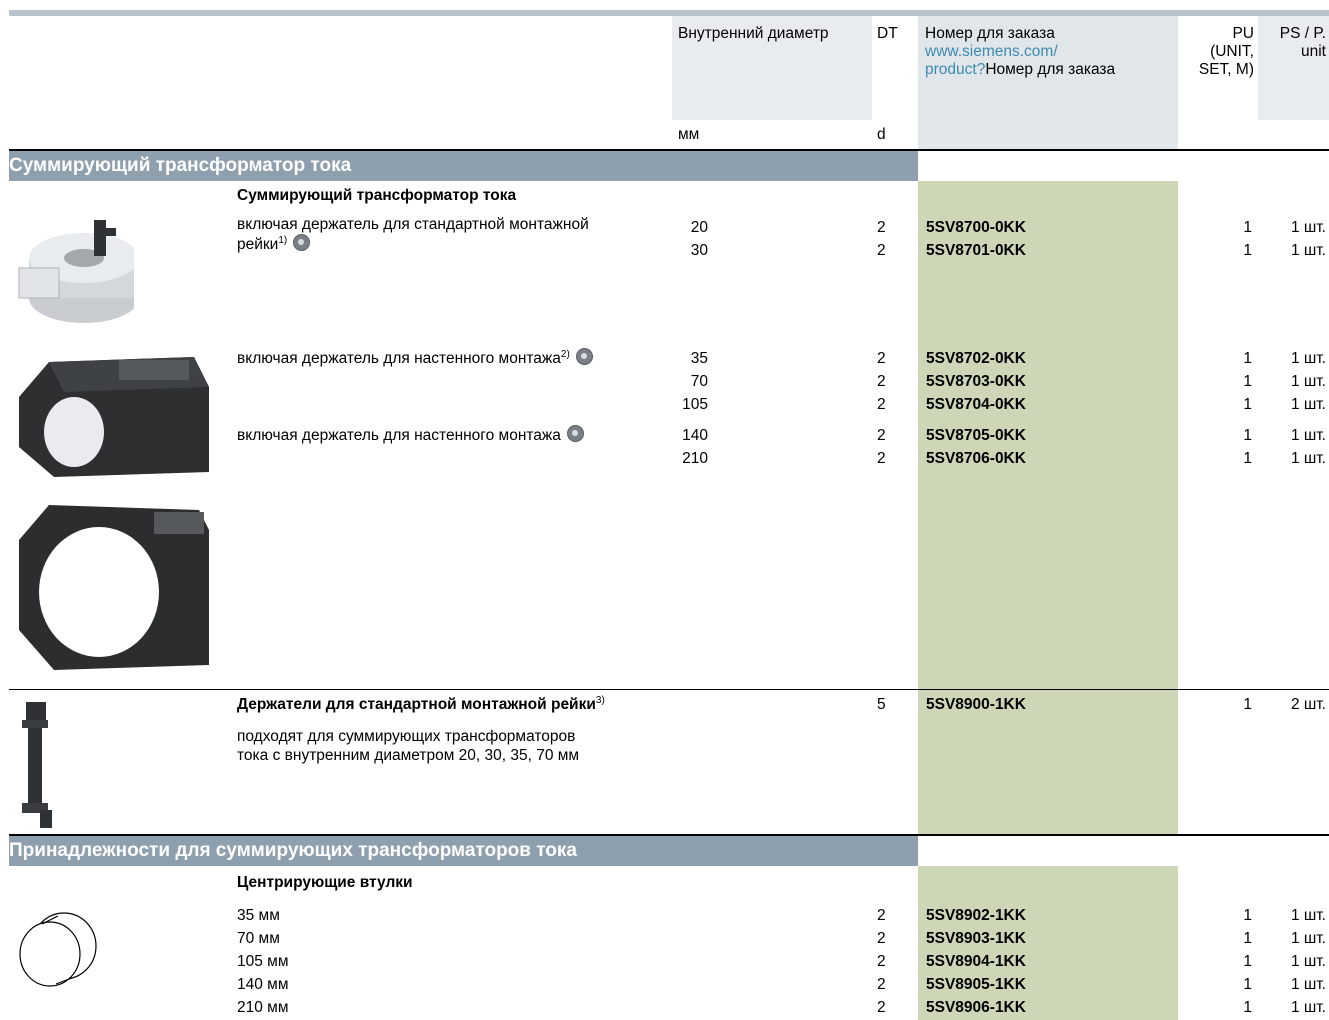  What do you see at coordinates (976, 250) in the screenshot?
I see `row-order-number: 5SV8701-0KK` at bounding box center [976, 250].